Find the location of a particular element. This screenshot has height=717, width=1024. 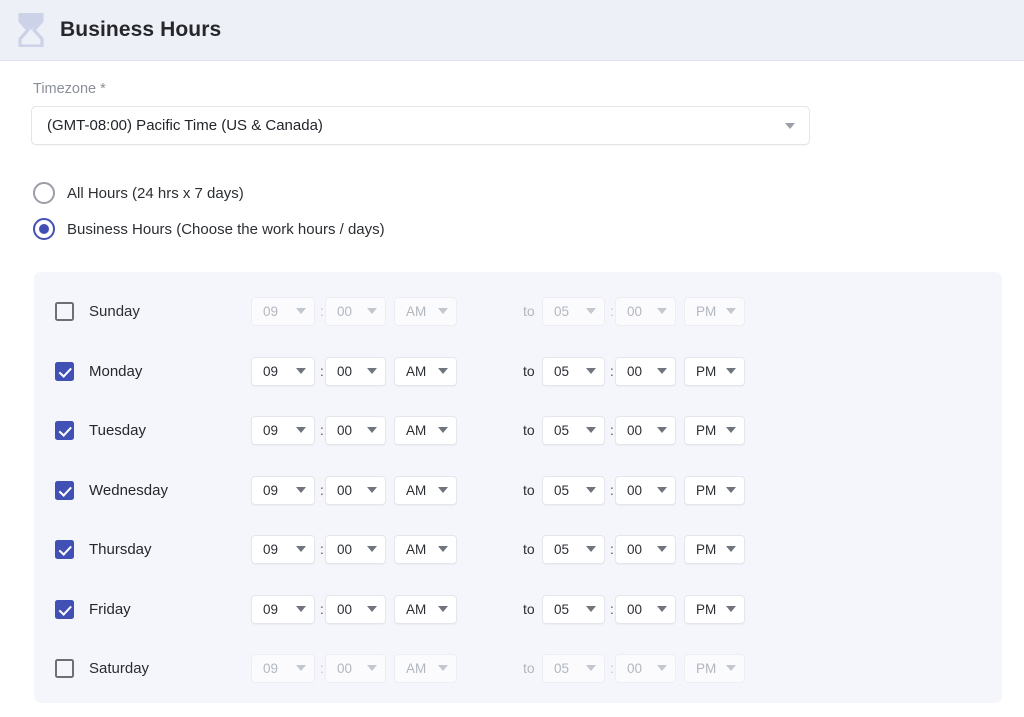

timezone-select: (GMT-08:00) Pacific Time (US & Canada) is located at coordinates (420, 125).